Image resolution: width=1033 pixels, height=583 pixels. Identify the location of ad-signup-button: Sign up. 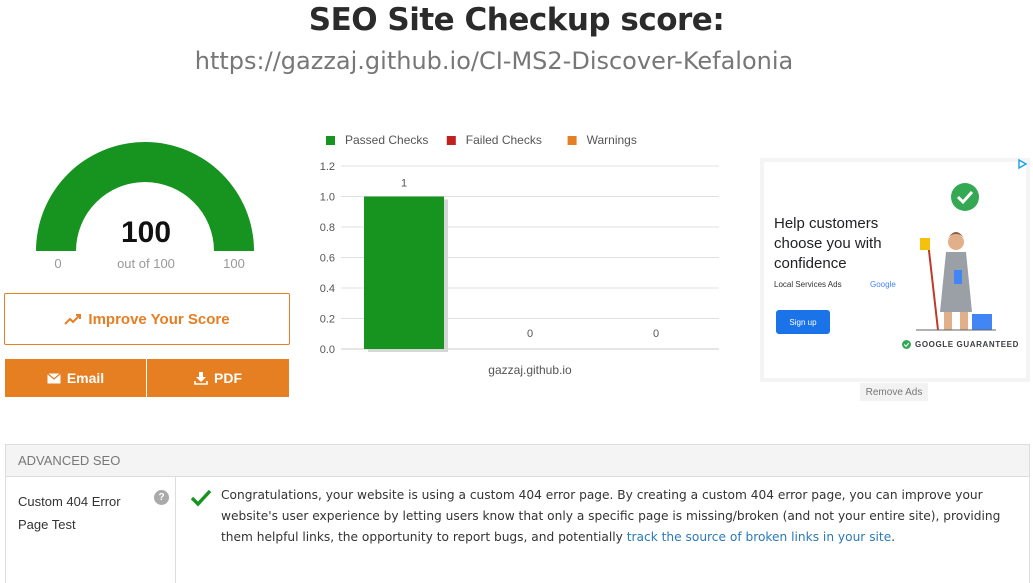
(803, 322).